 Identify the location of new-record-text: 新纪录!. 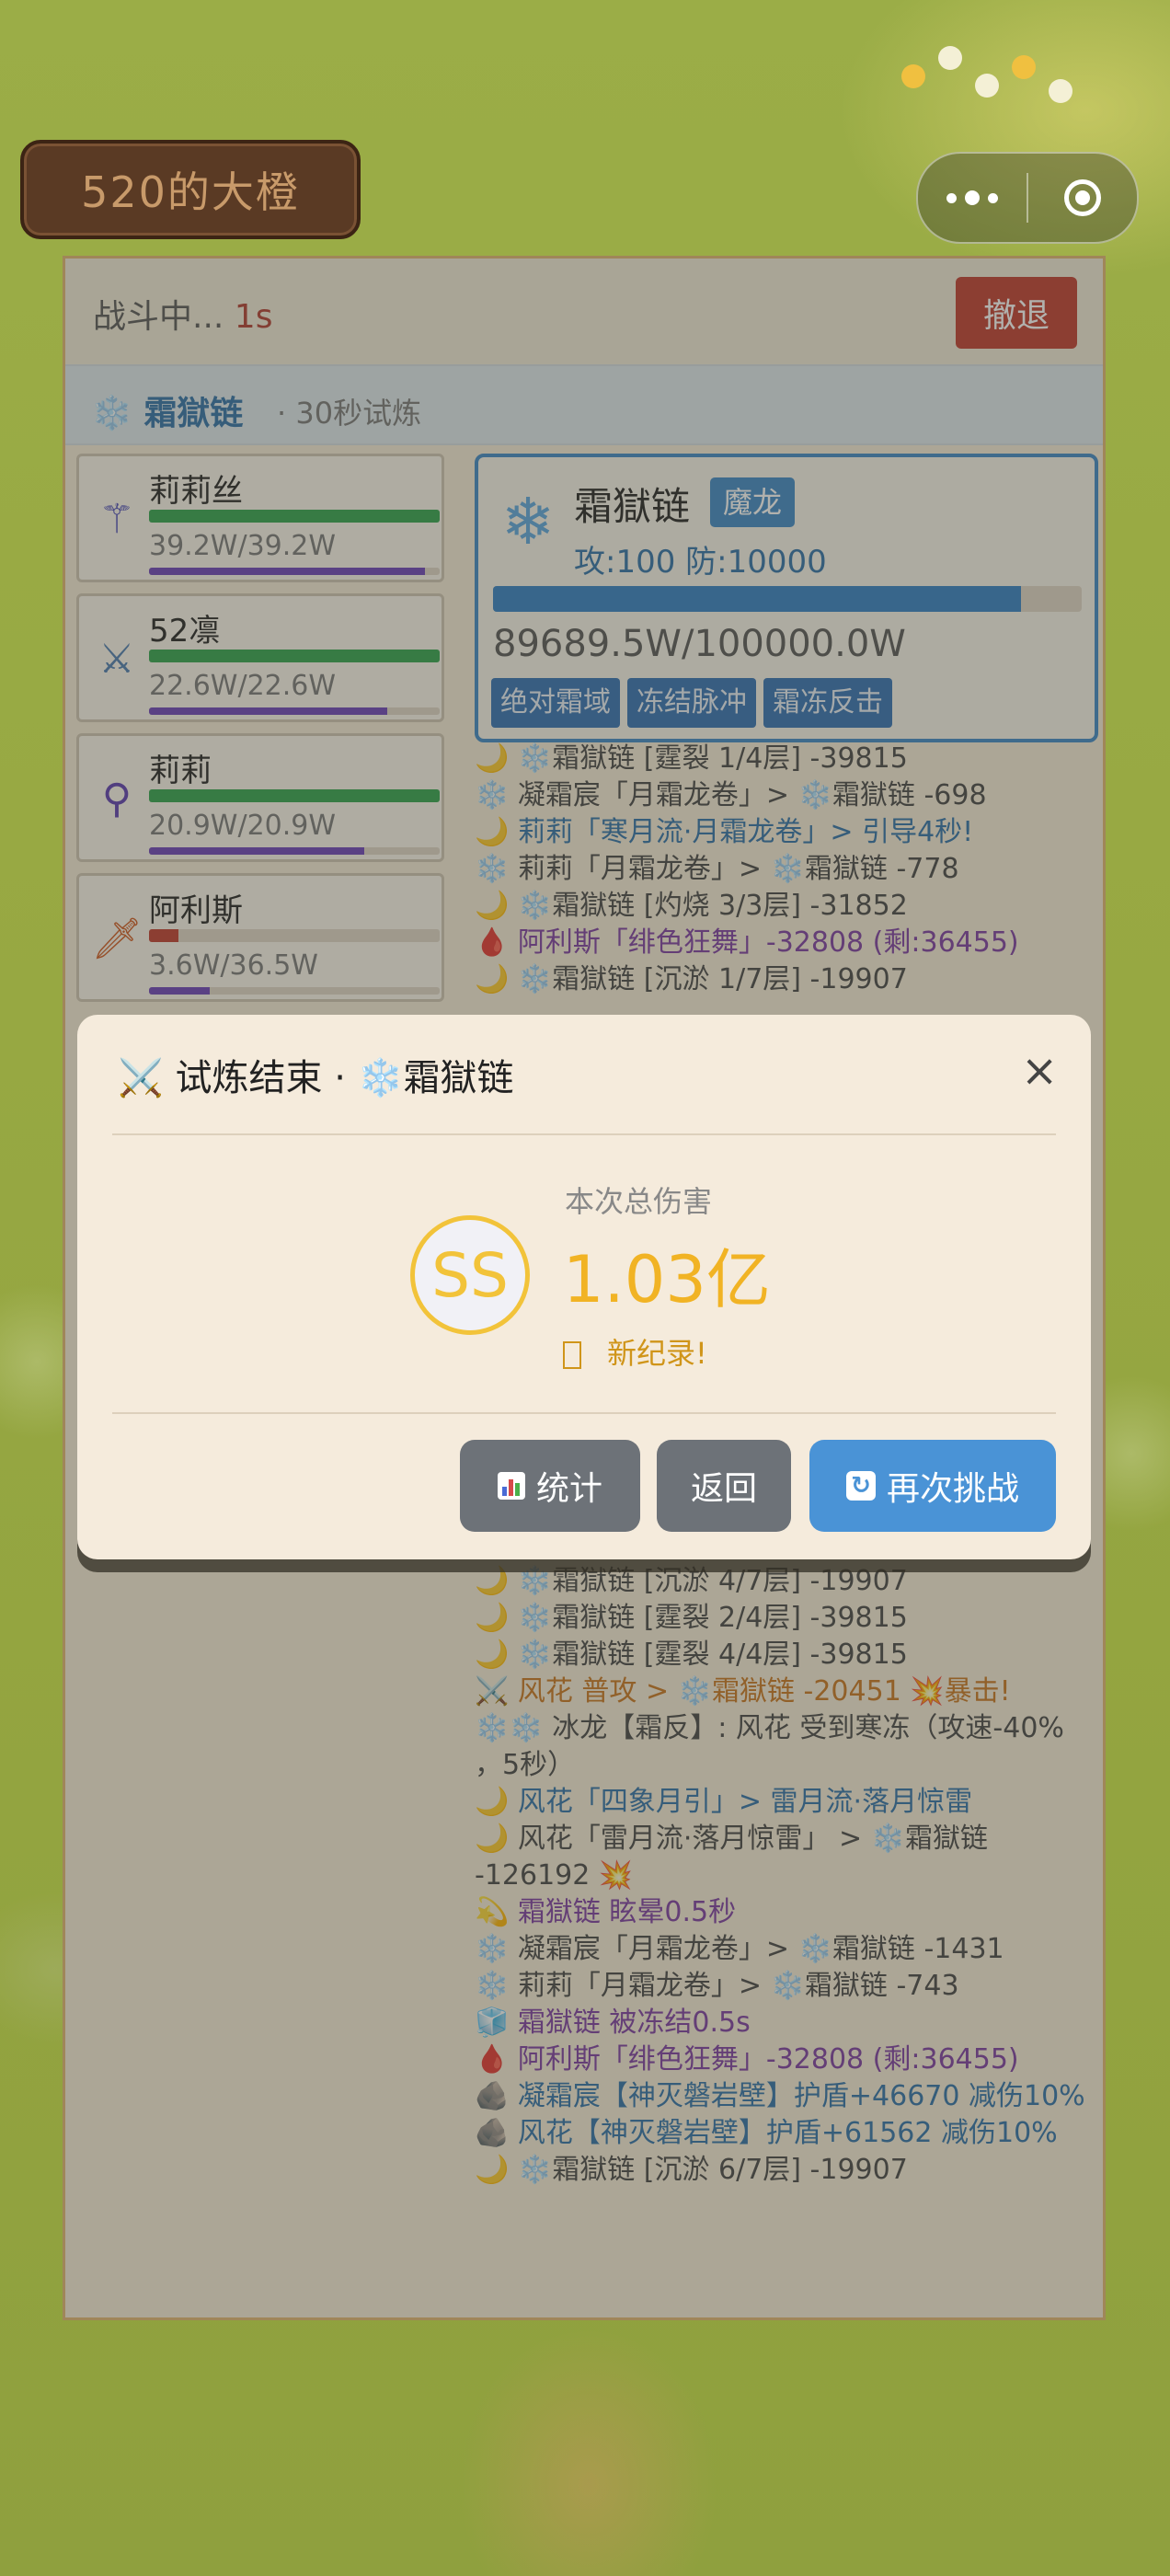
(657, 1353).